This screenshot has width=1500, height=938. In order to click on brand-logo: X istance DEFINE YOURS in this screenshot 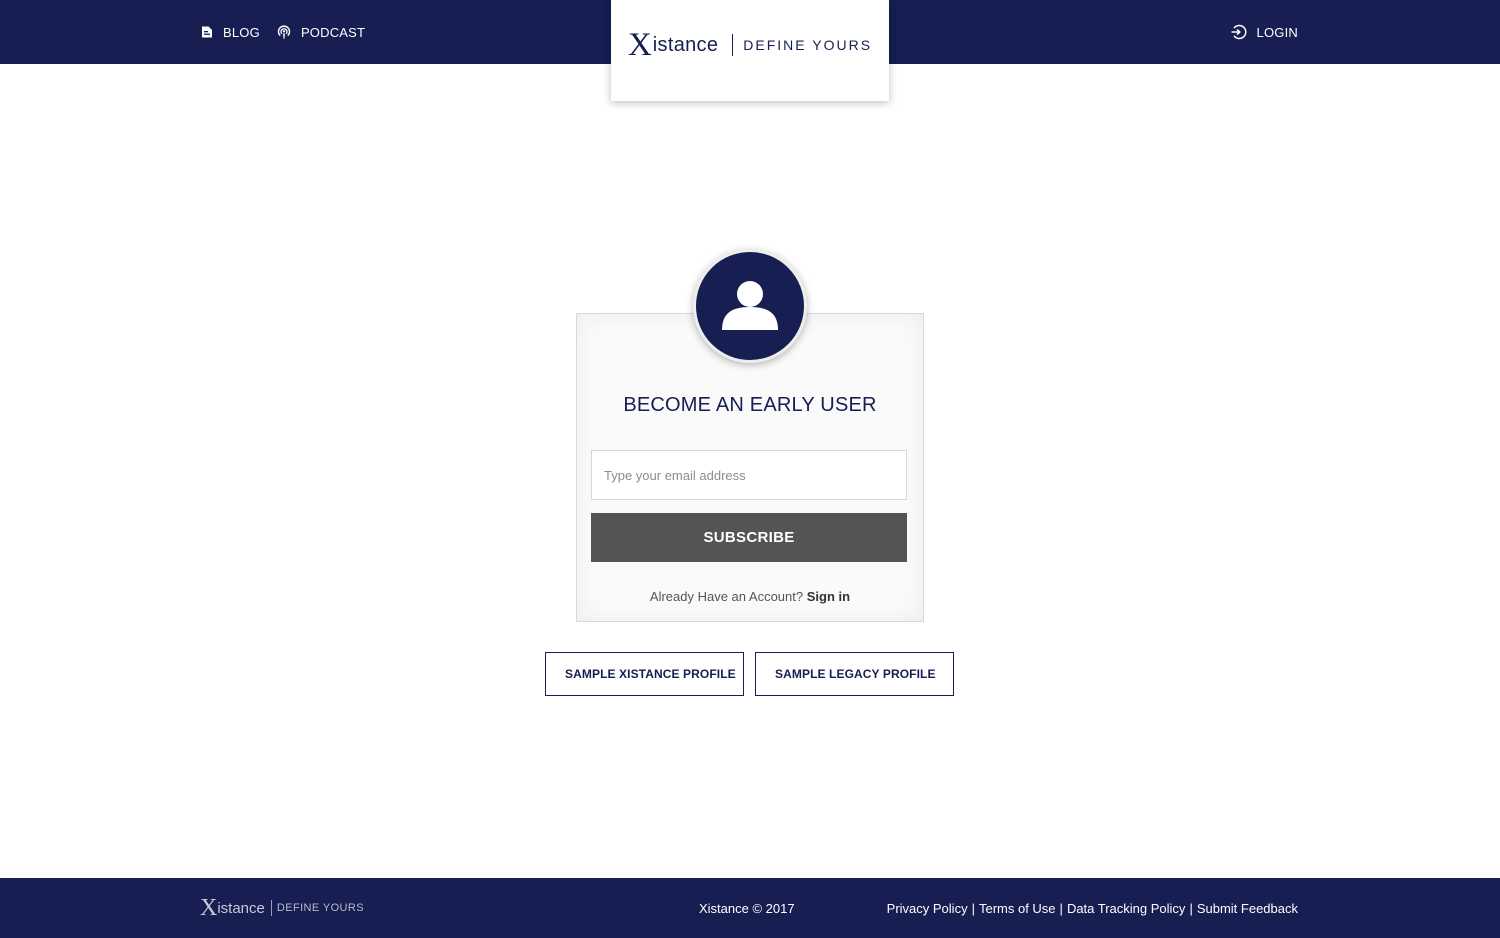, I will do `click(750, 45)`.